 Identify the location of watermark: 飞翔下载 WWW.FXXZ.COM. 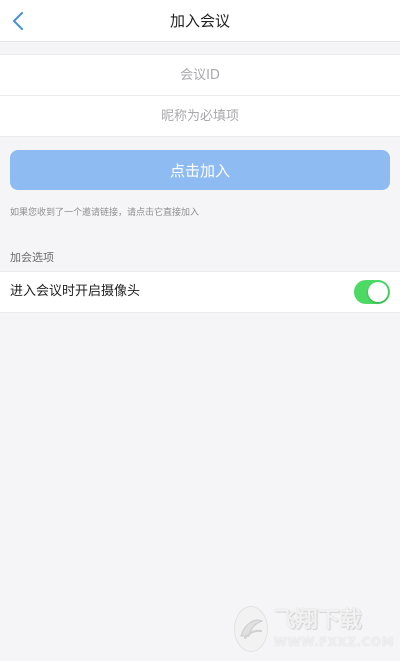
(314, 629).